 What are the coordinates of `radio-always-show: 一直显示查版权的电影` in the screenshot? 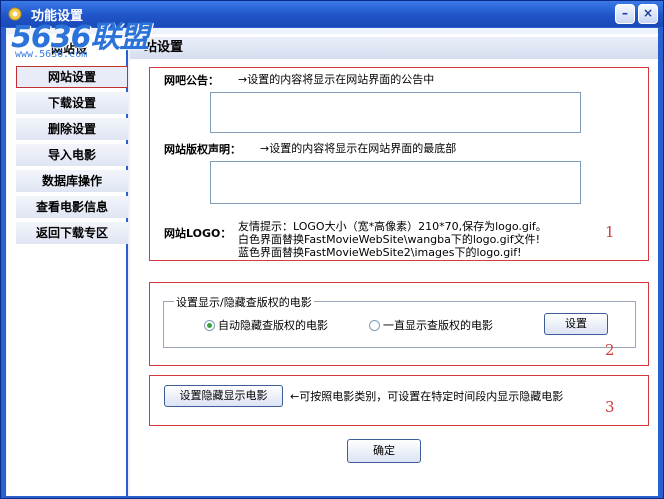 It's located at (431, 325).